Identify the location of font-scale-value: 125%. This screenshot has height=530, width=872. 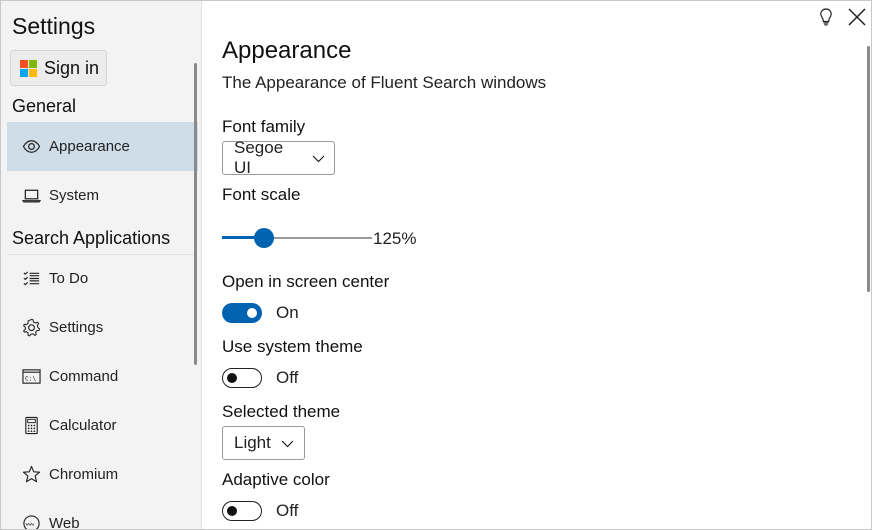
(395, 238).